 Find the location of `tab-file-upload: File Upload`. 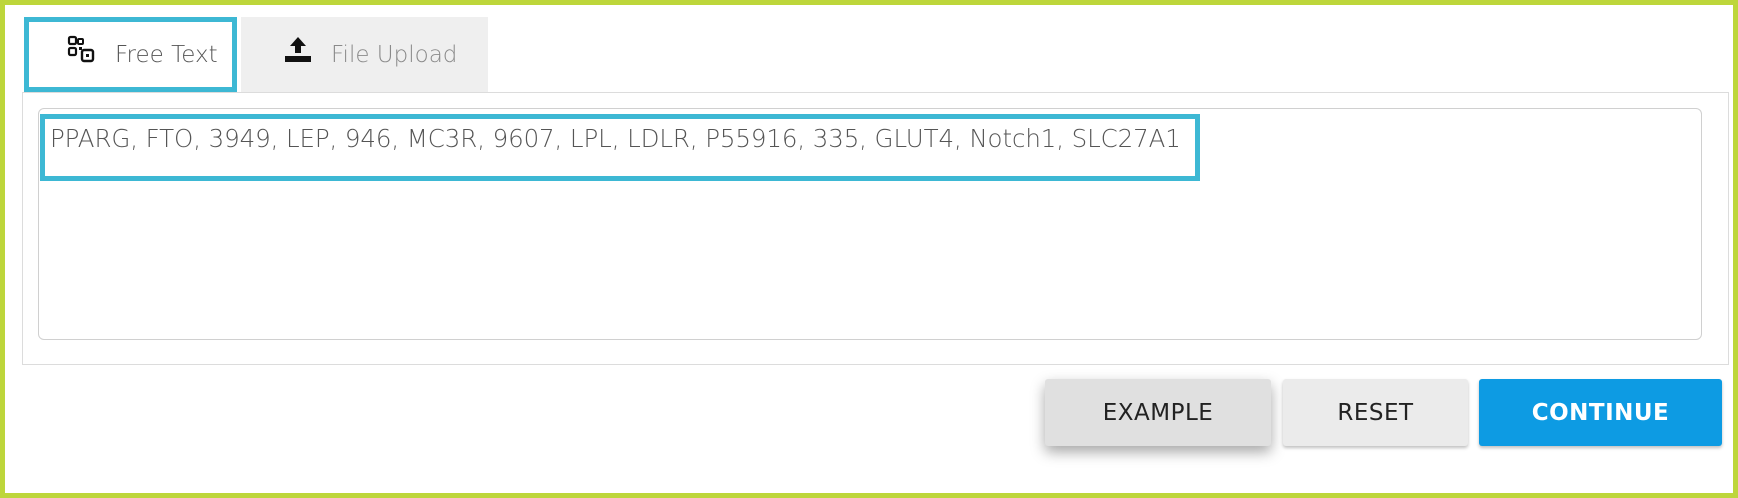

tab-file-upload: File Upload is located at coordinates (364, 54).